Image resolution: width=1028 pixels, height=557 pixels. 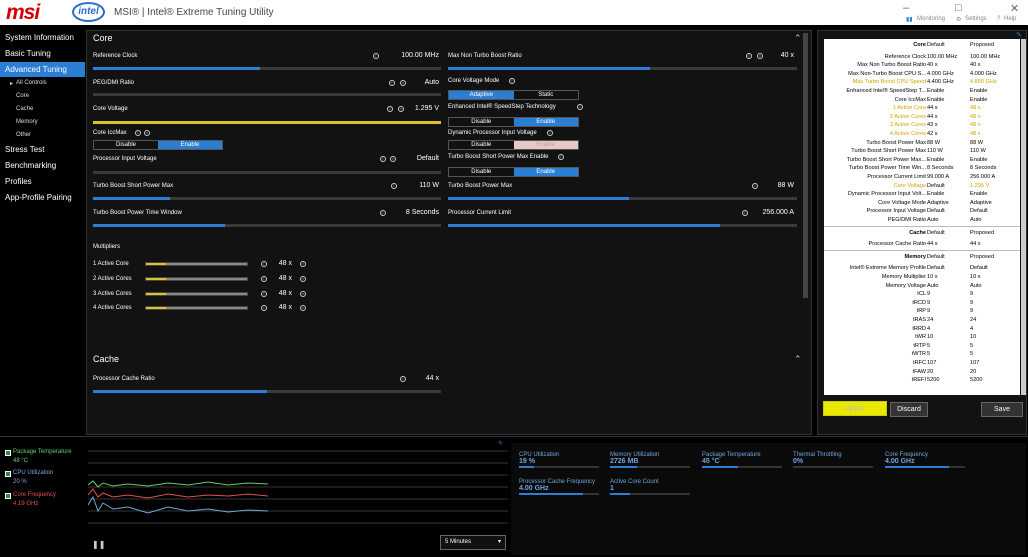 I want to click on nav-other: Other, so click(x=23, y=135).